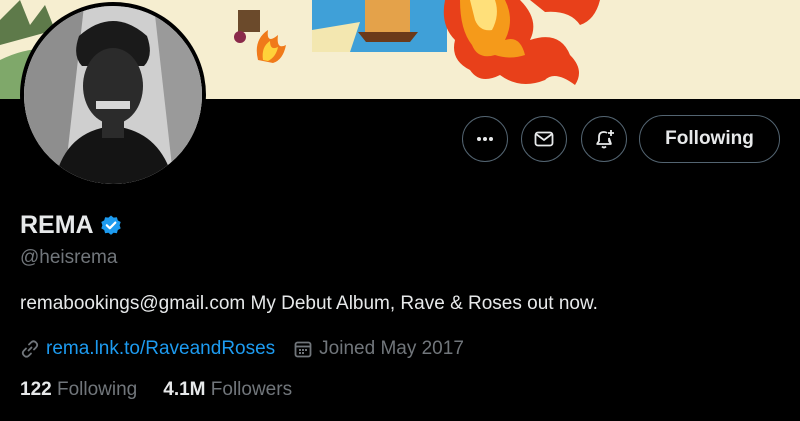 The width and height of the screenshot is (800, 421). I want to click on avatar-photo, so click(113, 95).